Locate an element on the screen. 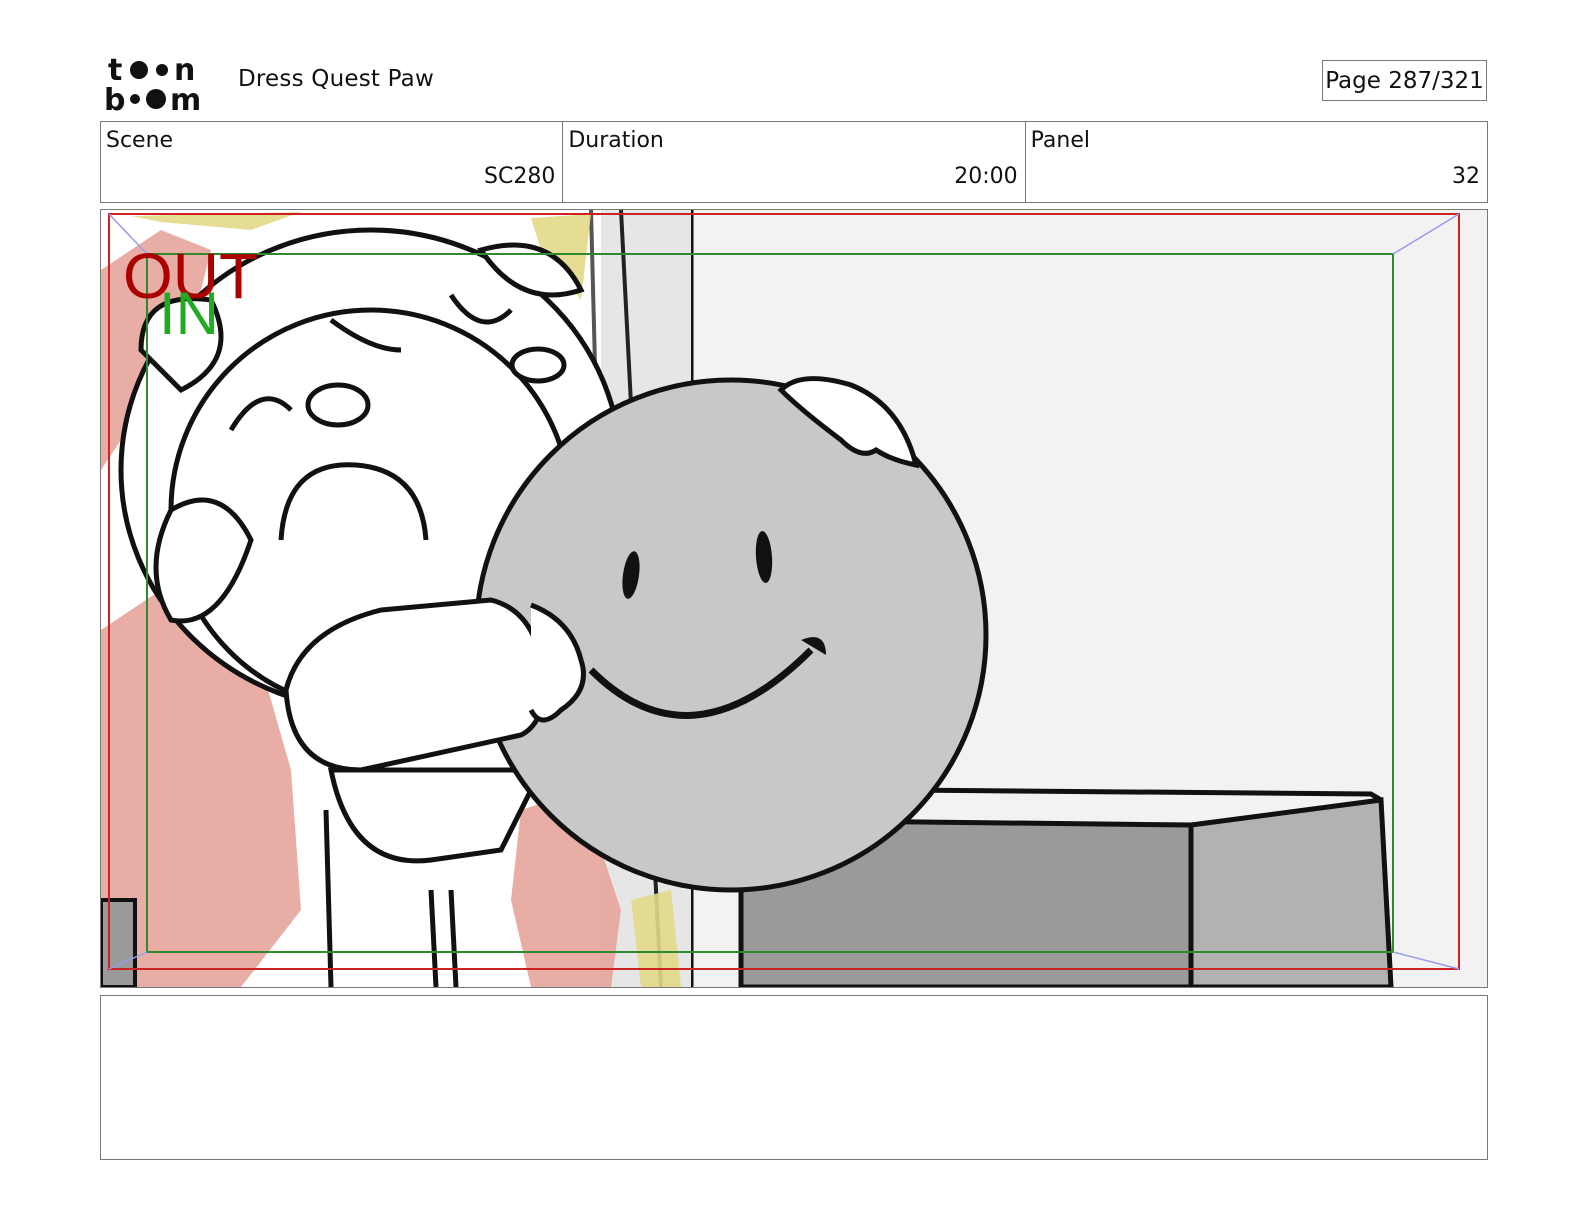  scene-info-table: Scene SC280 Duration 20:00 Panel 32 is located at coordinates (794, 162).